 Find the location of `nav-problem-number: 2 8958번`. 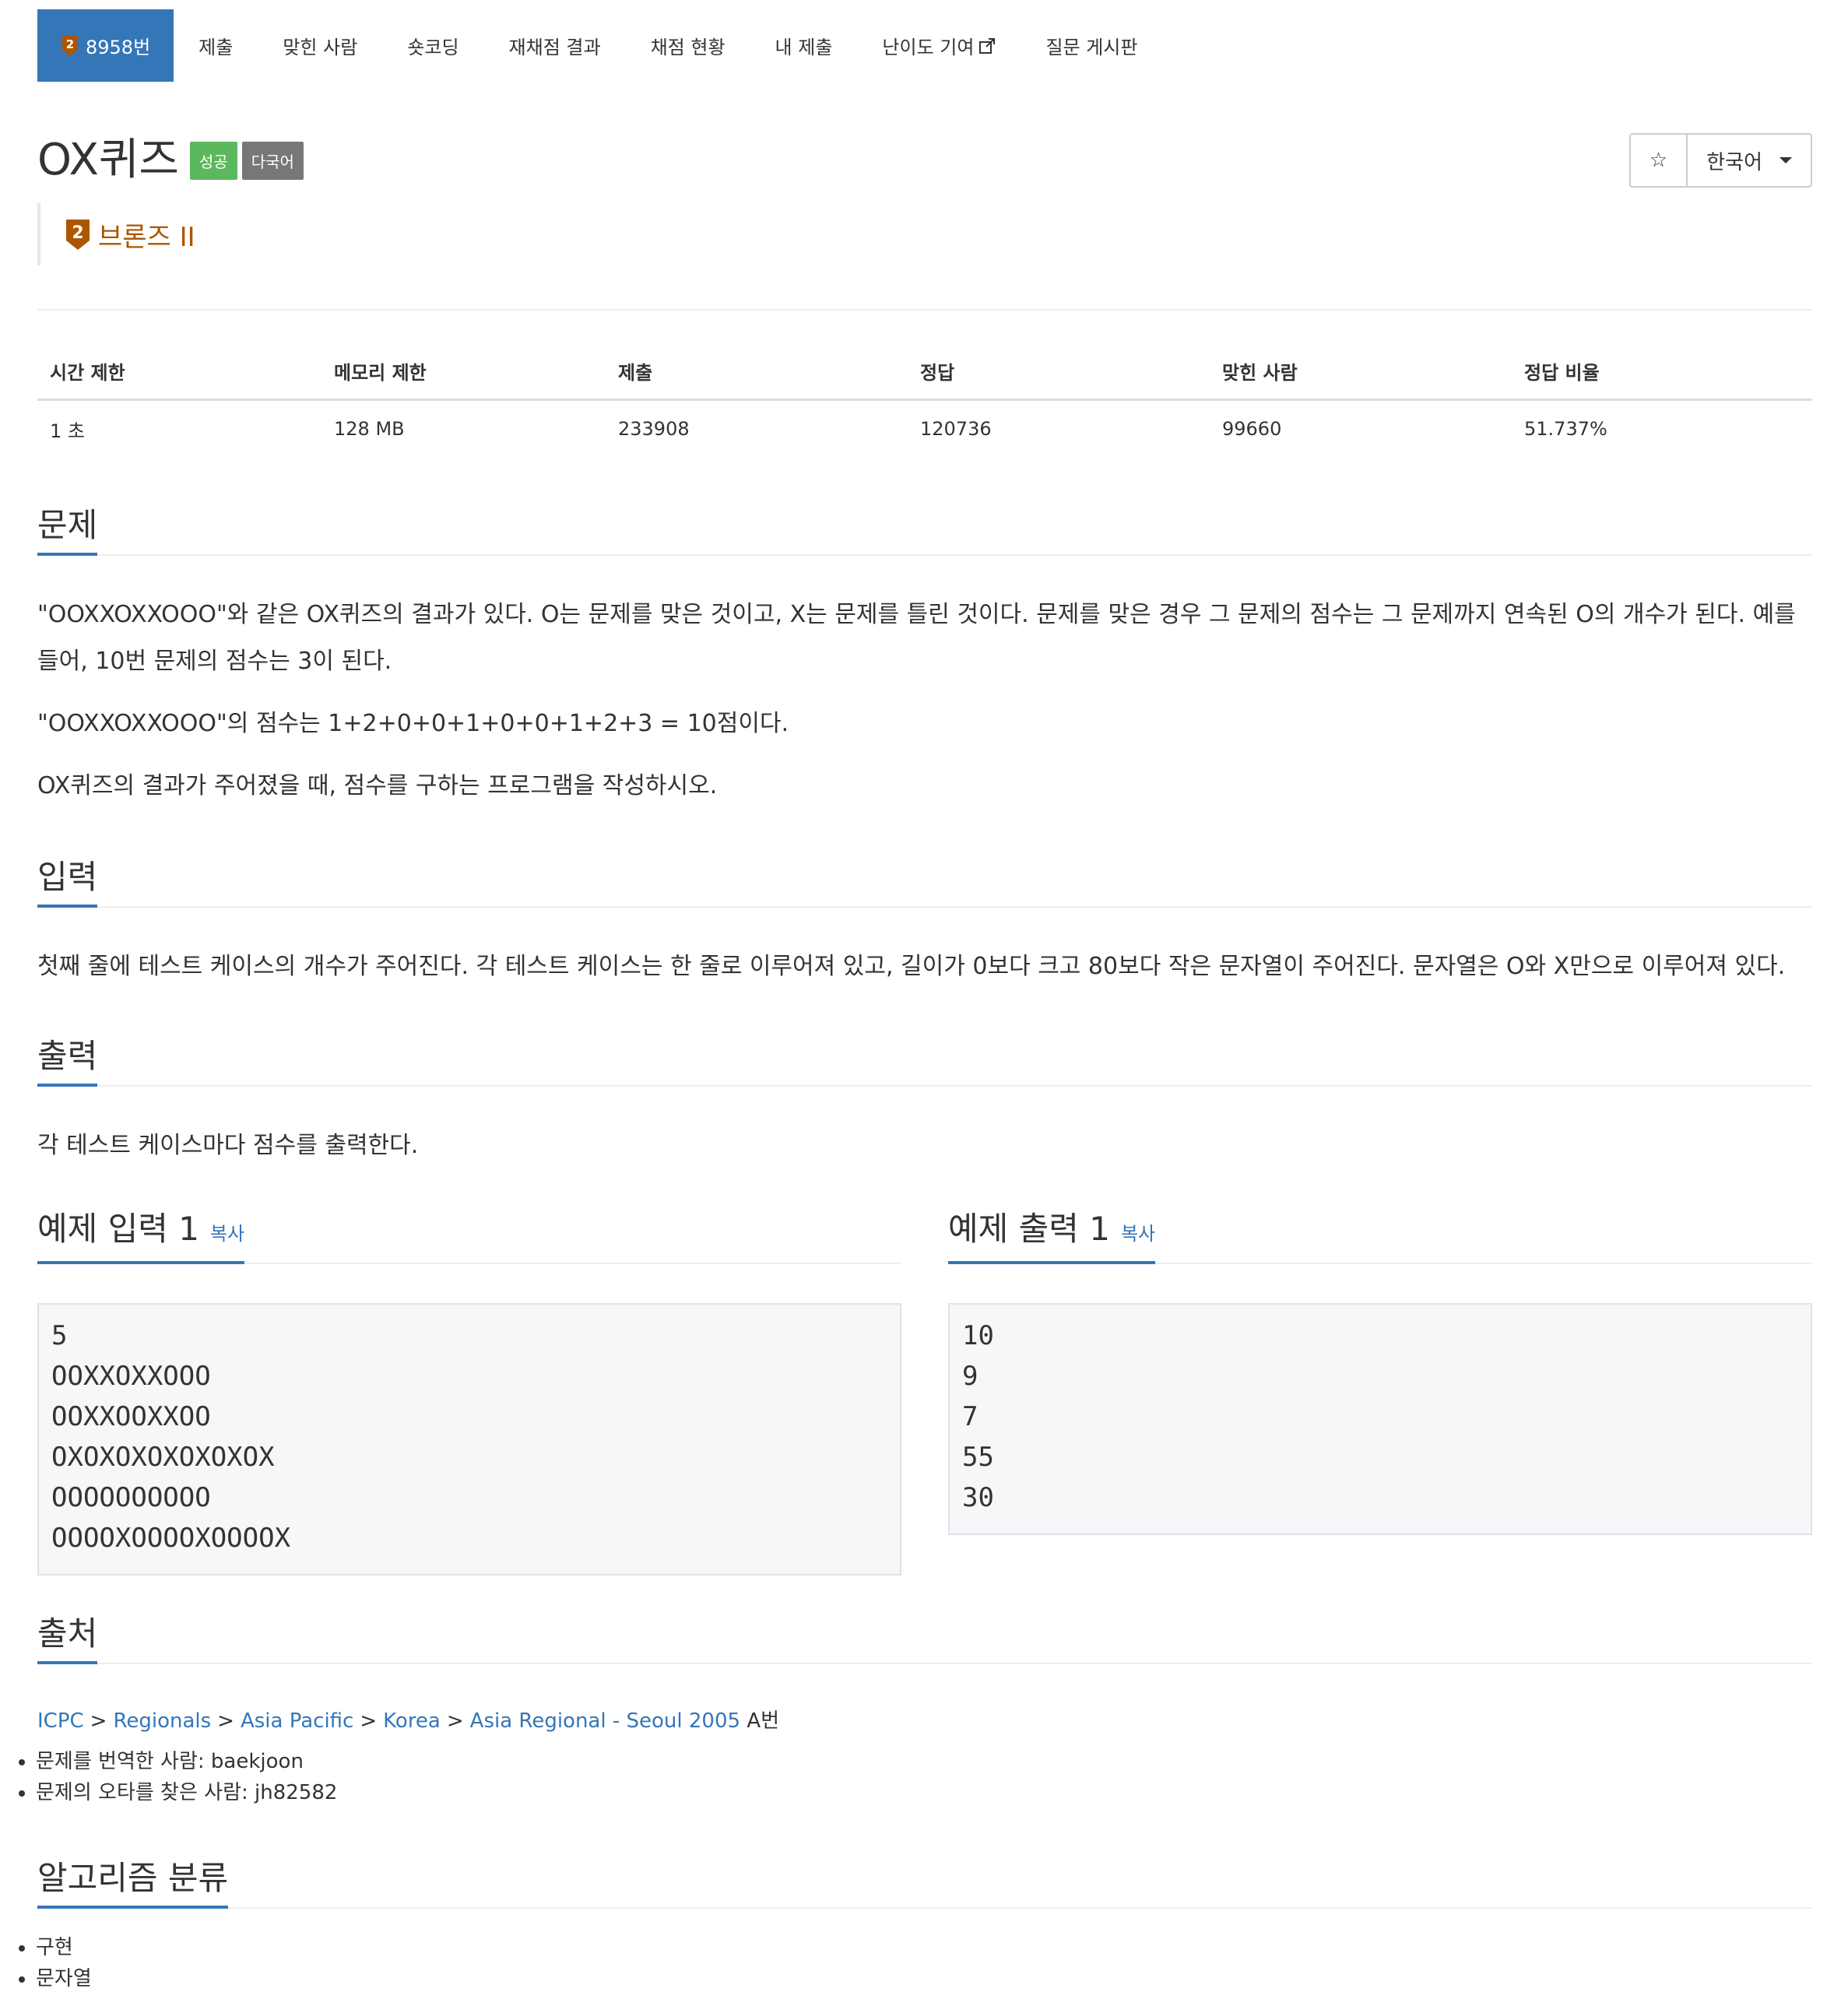

nav-problem-number: 2 8958번 is located at coordinates (106, 45).